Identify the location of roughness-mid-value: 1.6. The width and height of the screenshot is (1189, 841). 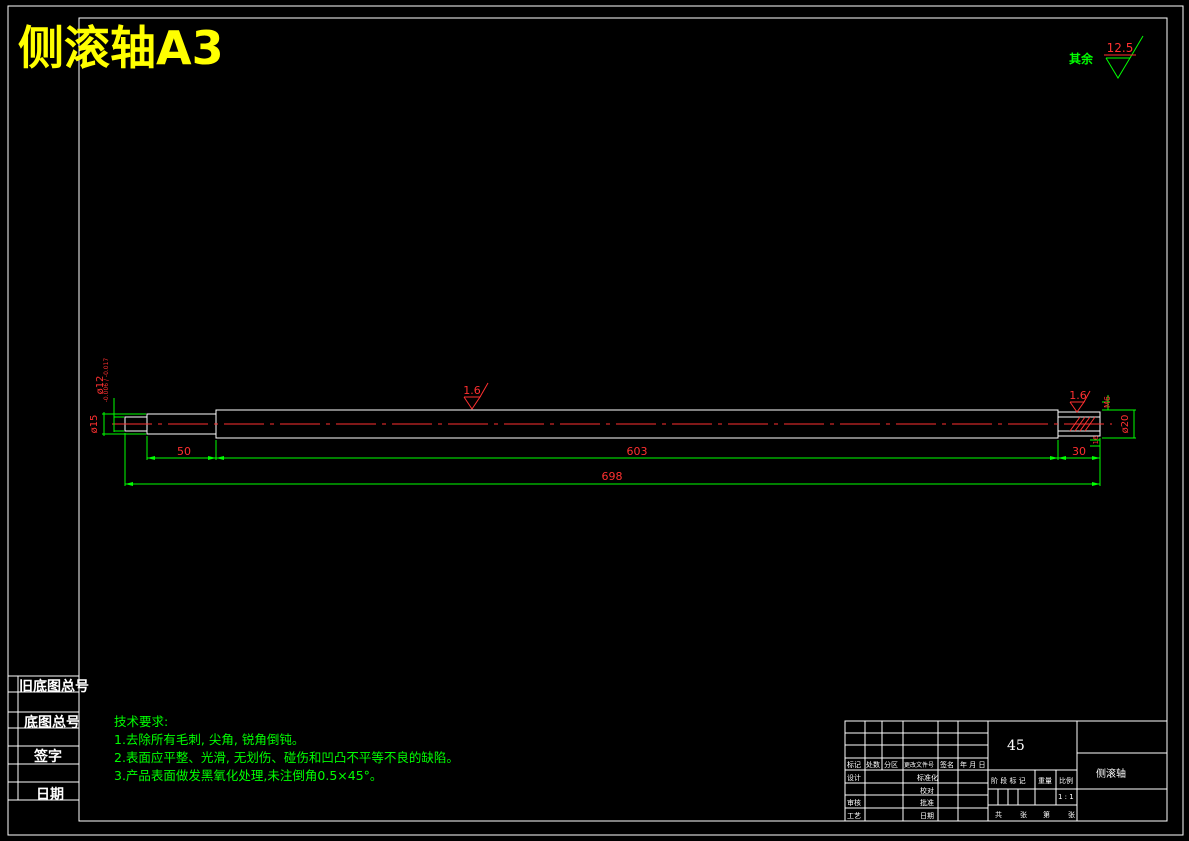
(472, 390).